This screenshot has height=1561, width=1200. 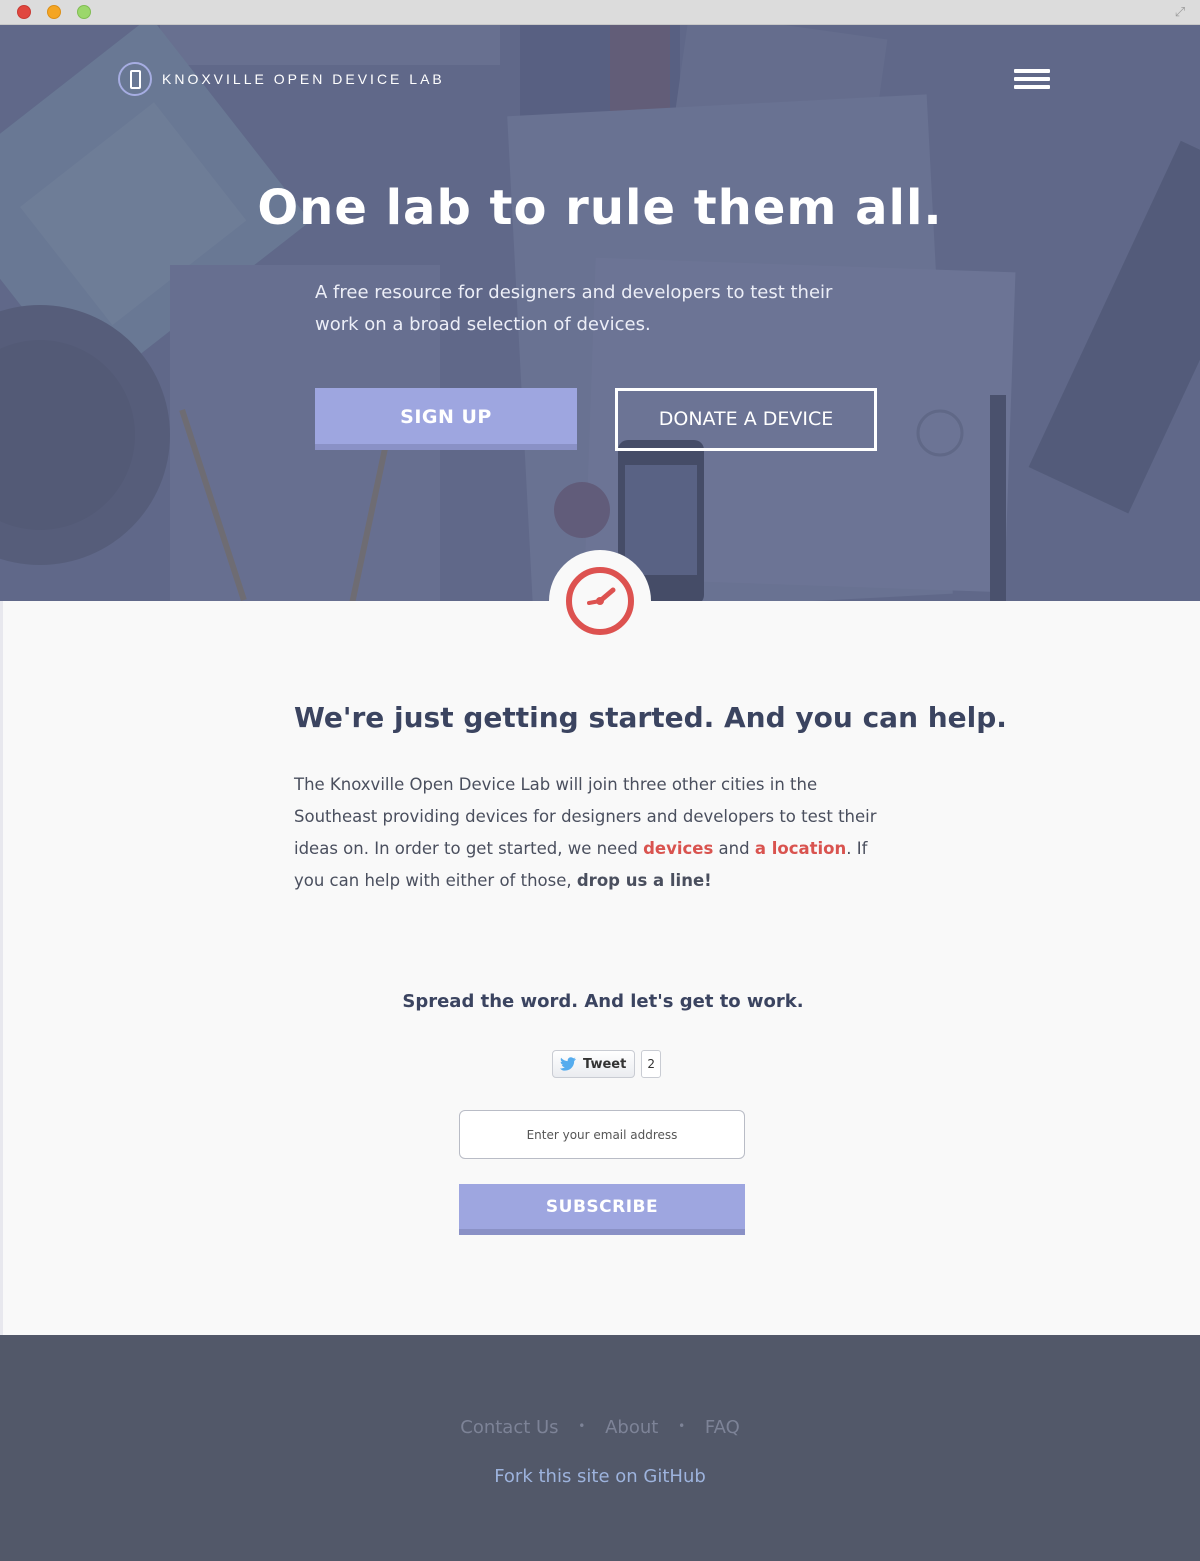 I want to click on footer-link-contact: Contact Us, so click(x=509, y=1427).